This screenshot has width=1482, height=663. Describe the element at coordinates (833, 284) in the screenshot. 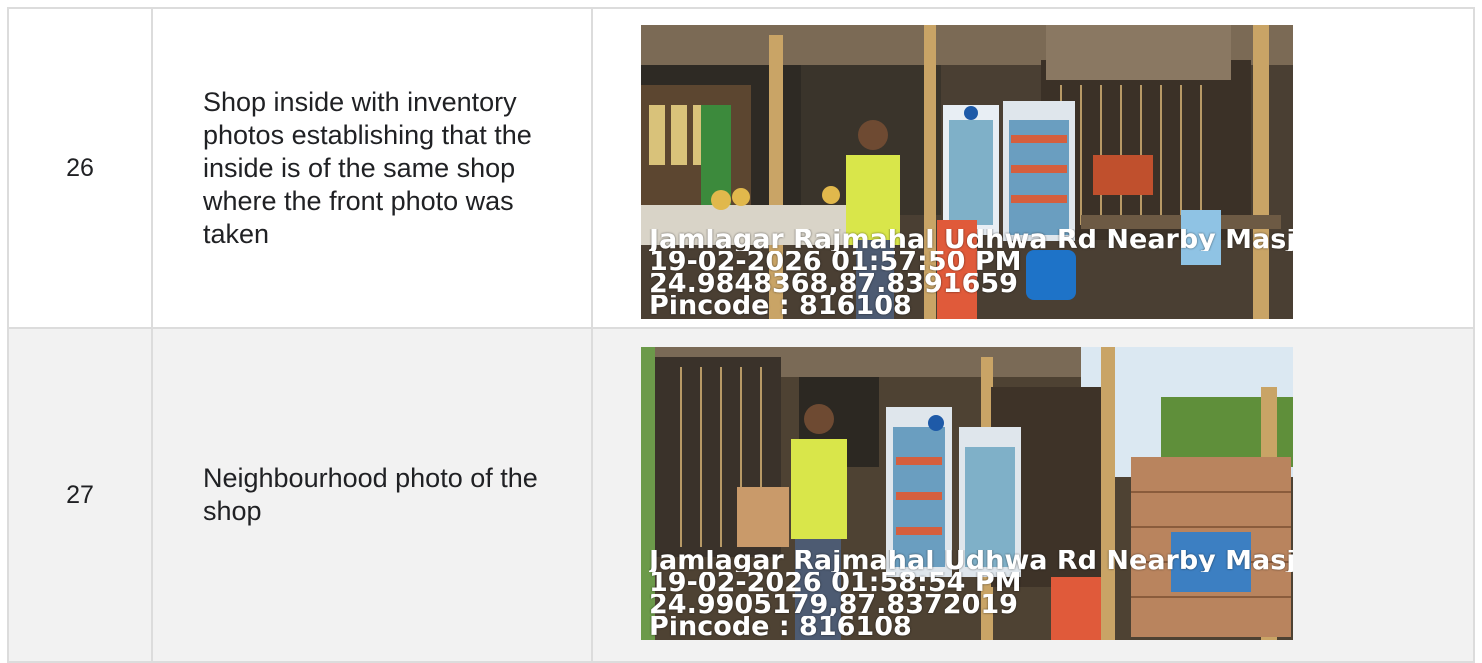

I see `stamp-coordinates: 24.9848368,87.8391659` at that location.